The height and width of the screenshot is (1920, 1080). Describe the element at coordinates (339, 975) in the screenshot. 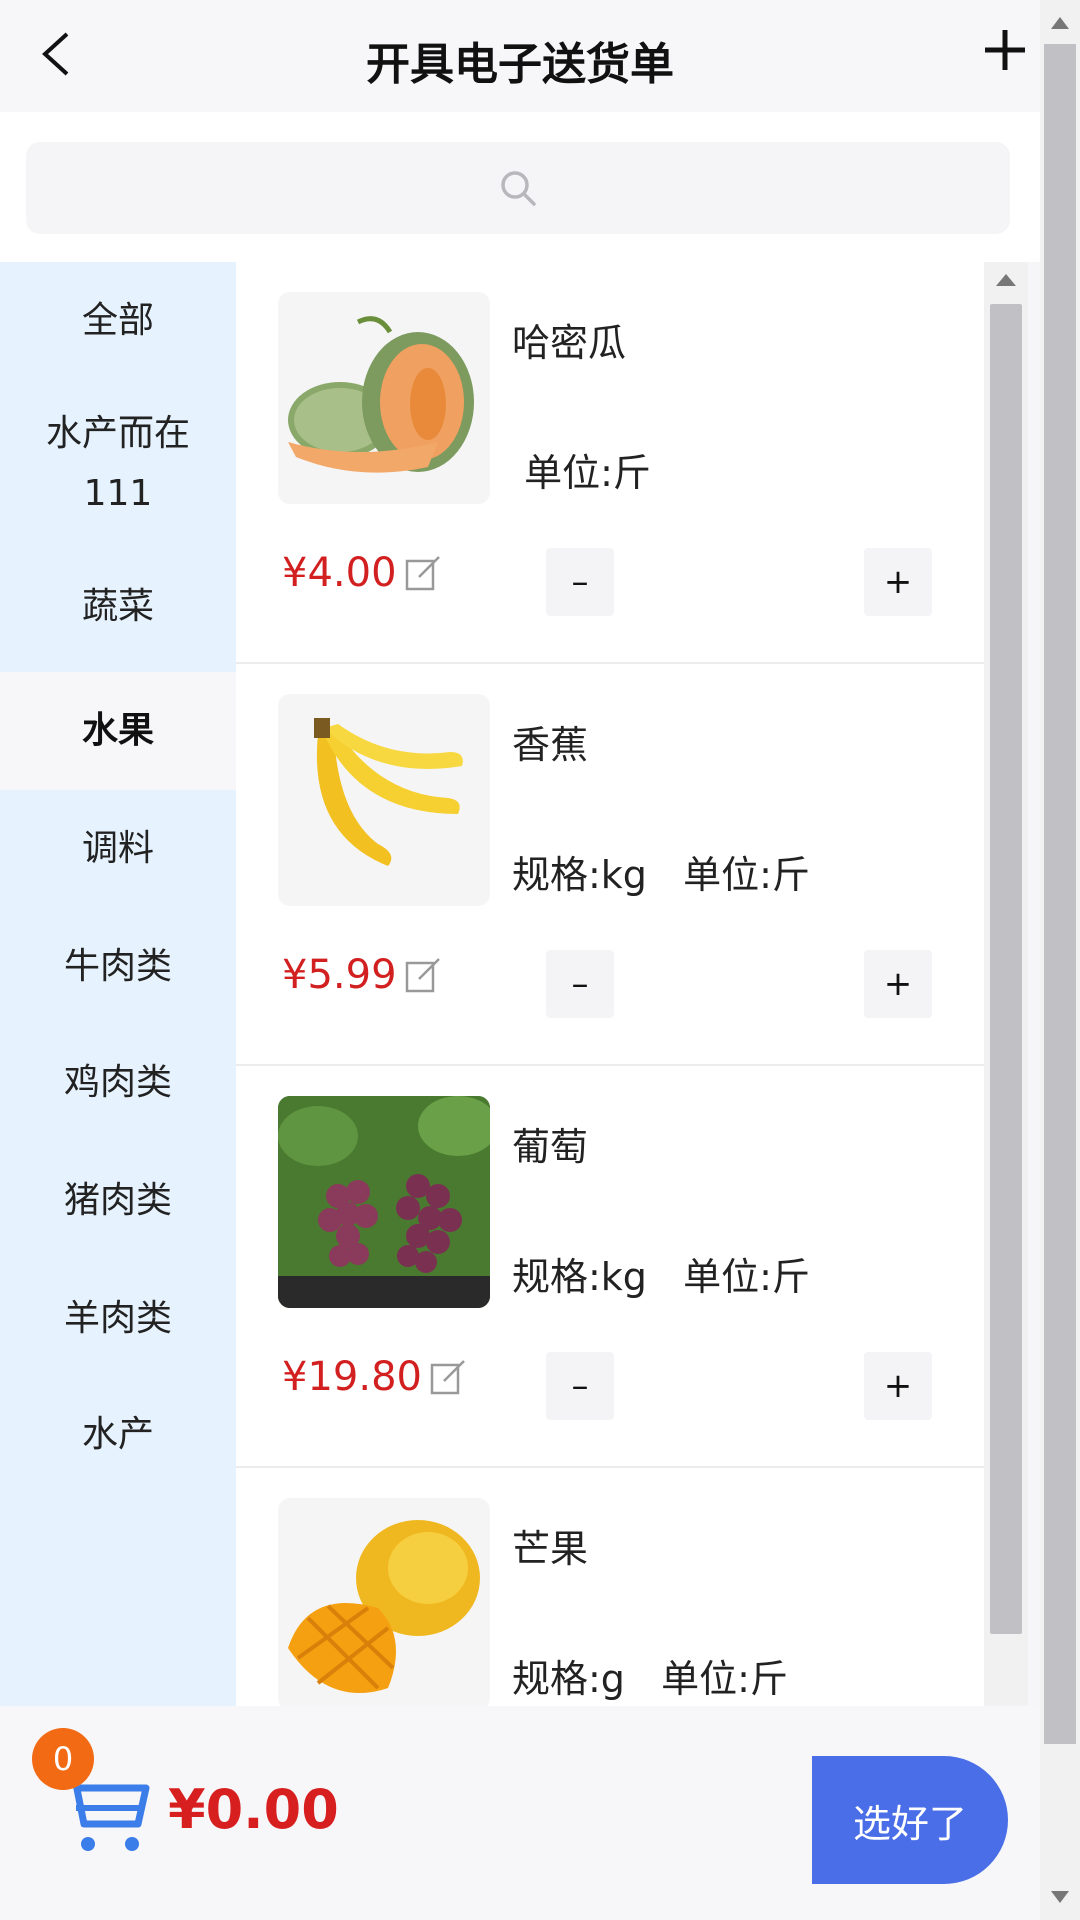

I see `product-price: ¥5.99` at that location.